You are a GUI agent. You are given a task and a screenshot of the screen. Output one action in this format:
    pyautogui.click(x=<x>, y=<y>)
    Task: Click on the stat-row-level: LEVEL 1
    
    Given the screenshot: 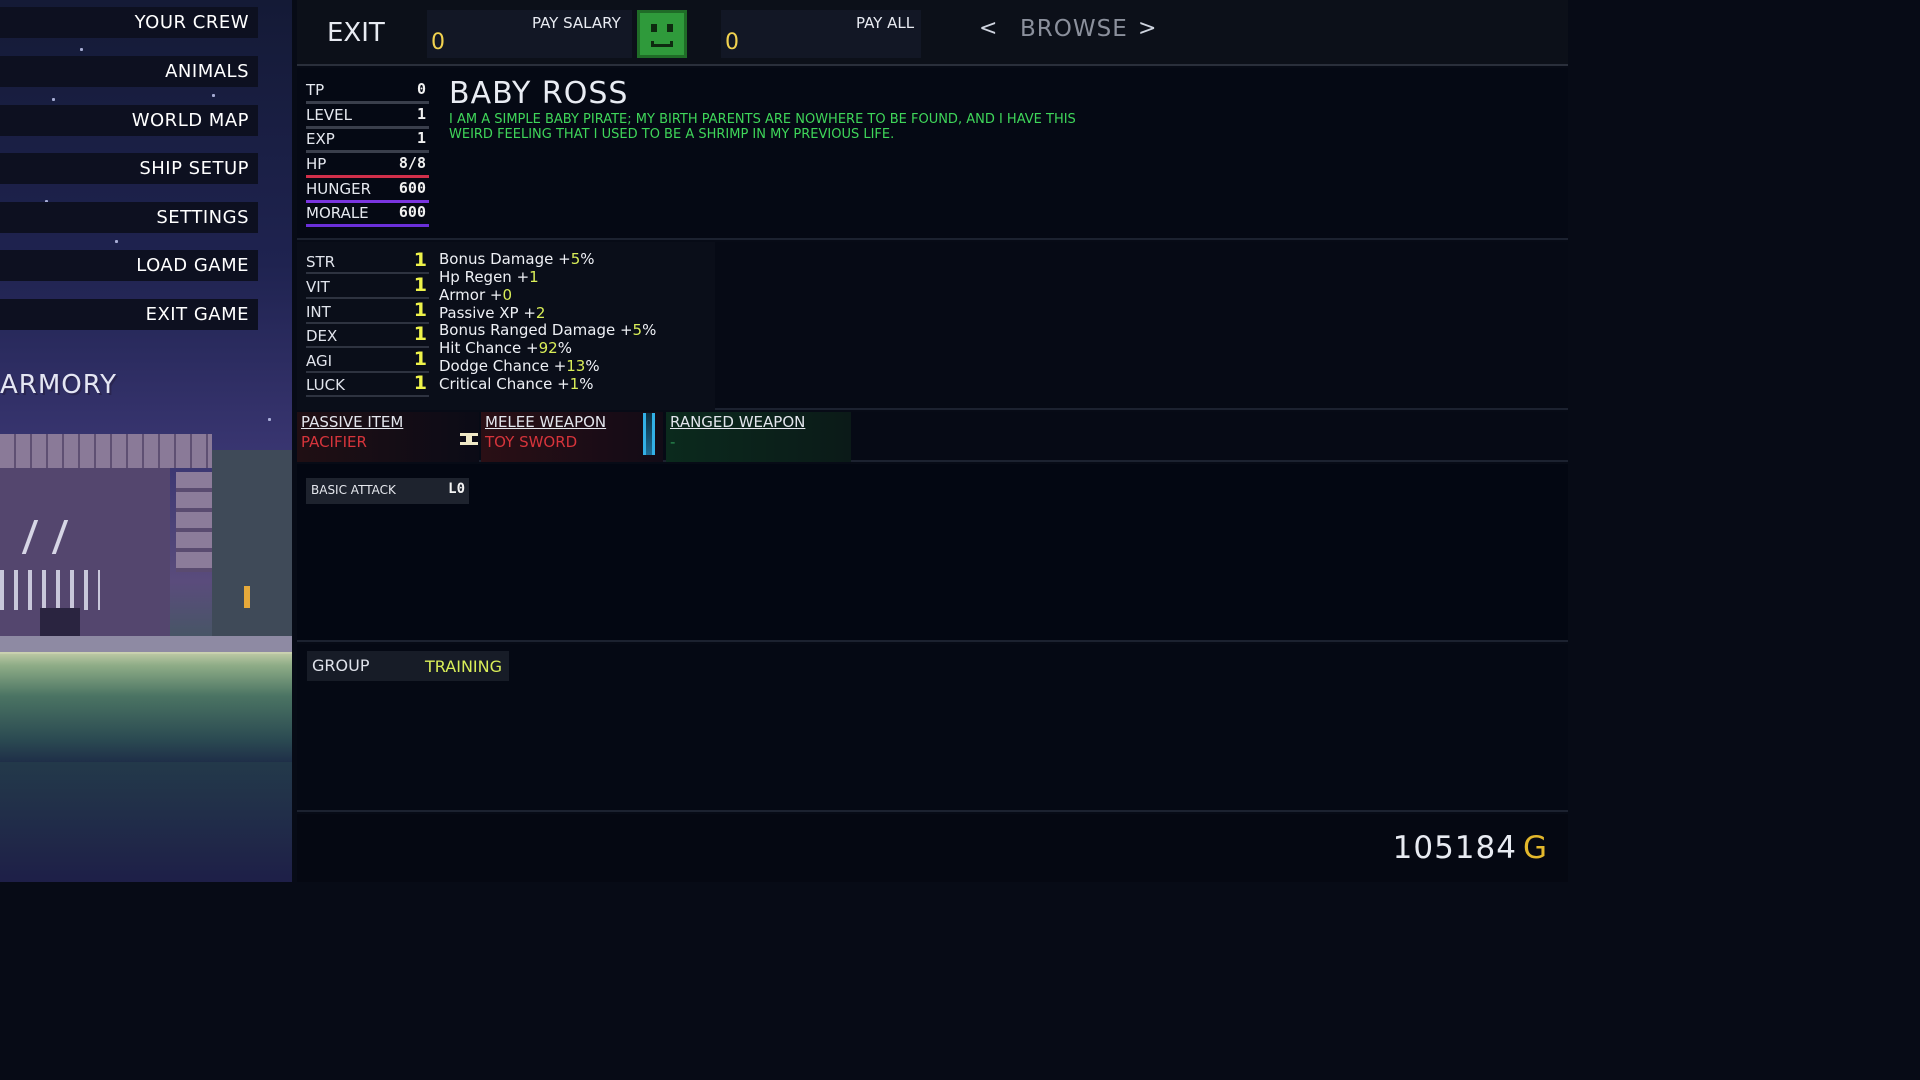 What is the action you would take?
    pyautogui.click(x=367, y=117)
    